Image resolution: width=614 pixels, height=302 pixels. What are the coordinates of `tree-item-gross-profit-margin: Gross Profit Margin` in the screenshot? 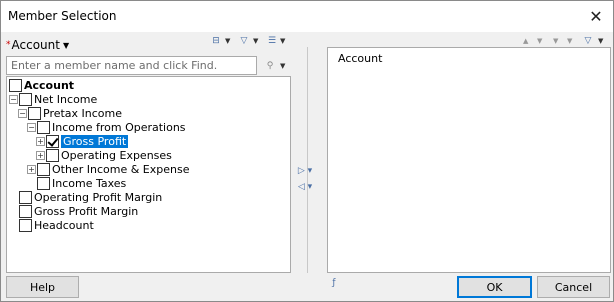 It's located at (73, 211).